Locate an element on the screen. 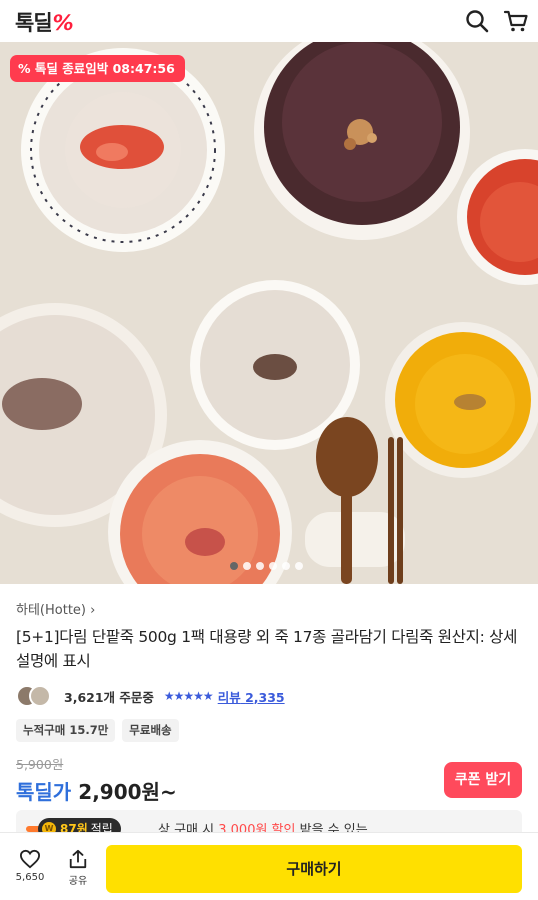 This screenshot has width=538, height=900. tag-cumulative-sales: 누적구매 15.7만 is located at coordinates (66, 730).